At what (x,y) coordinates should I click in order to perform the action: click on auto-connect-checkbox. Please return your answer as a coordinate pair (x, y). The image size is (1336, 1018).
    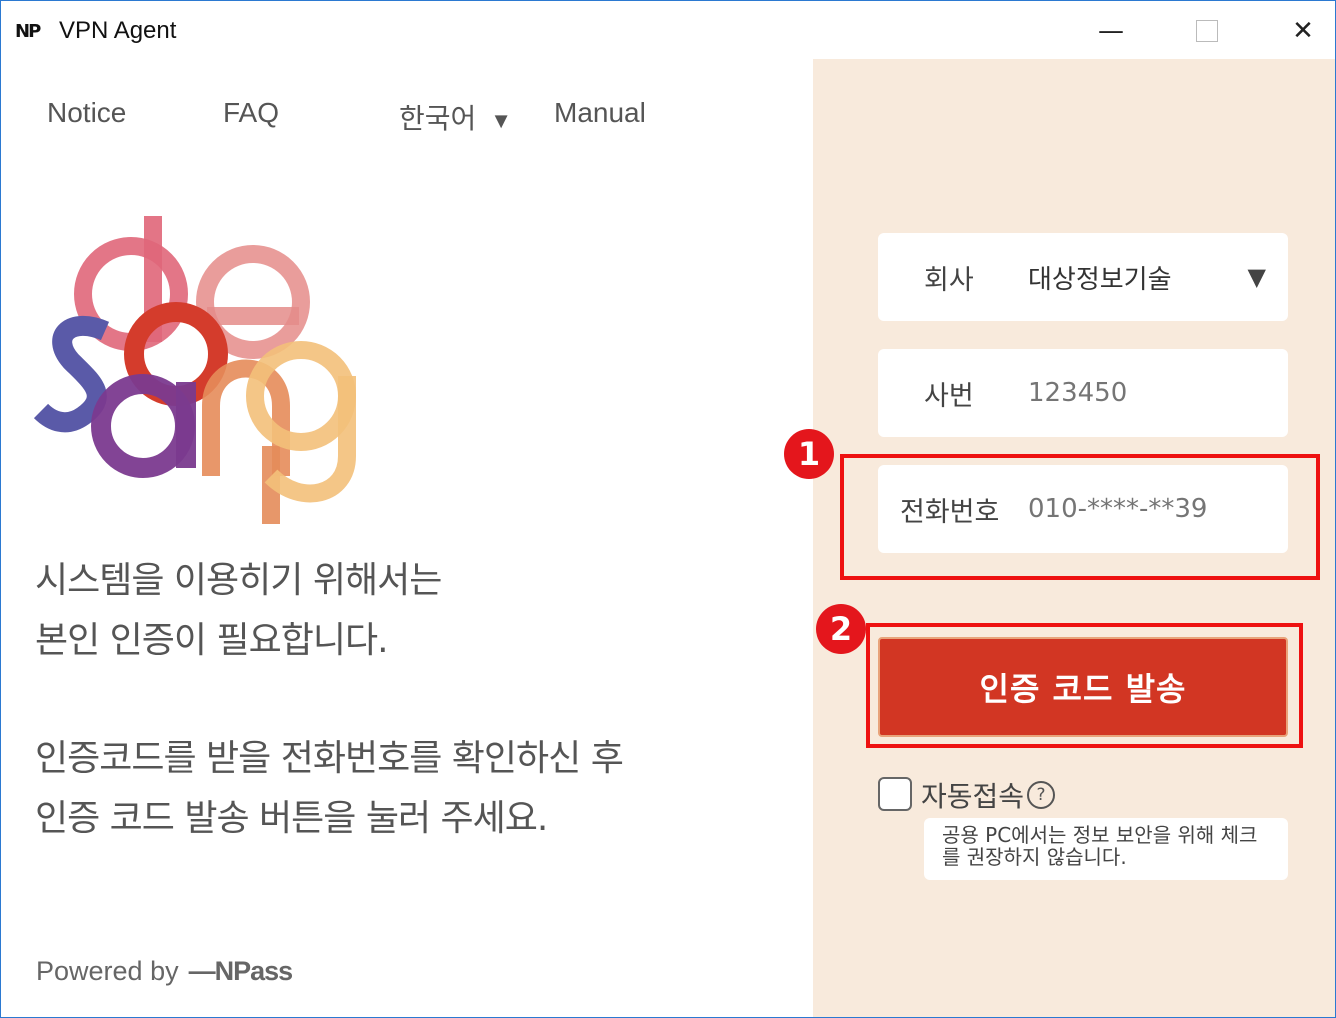
    Looking at the image, I should click on (895, 794).